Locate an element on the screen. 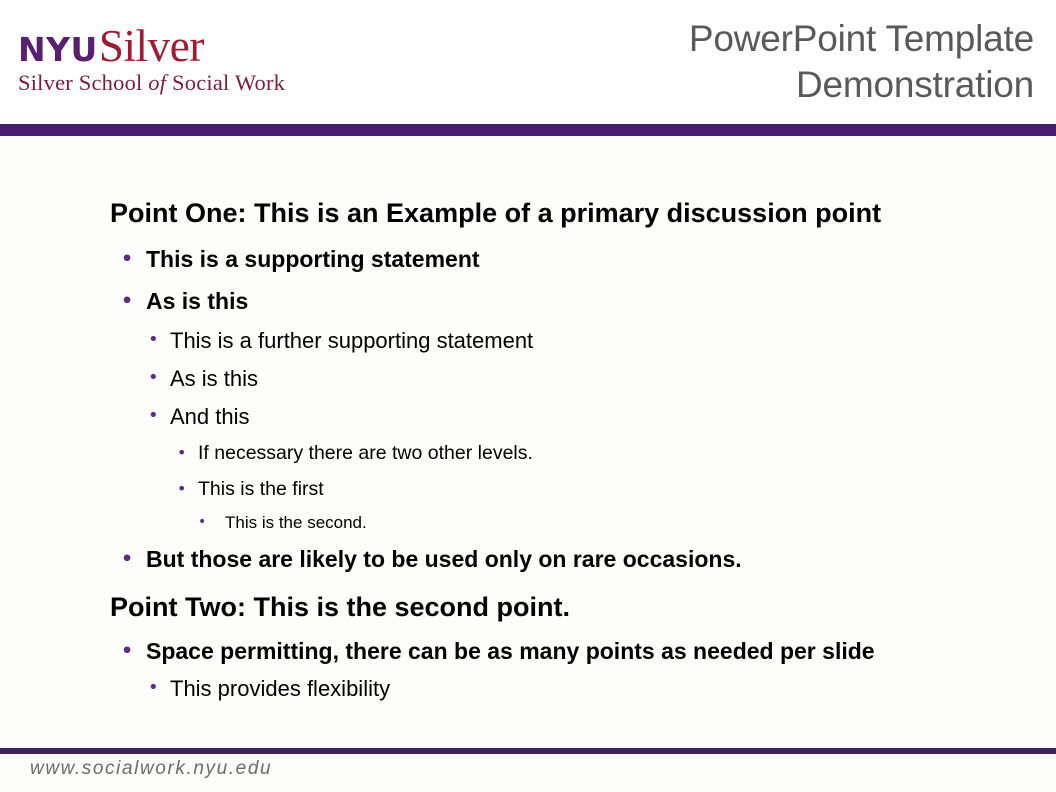 This screenshot has width=1056, height=792. header-accent-bar is located at coordinates (528, 130).